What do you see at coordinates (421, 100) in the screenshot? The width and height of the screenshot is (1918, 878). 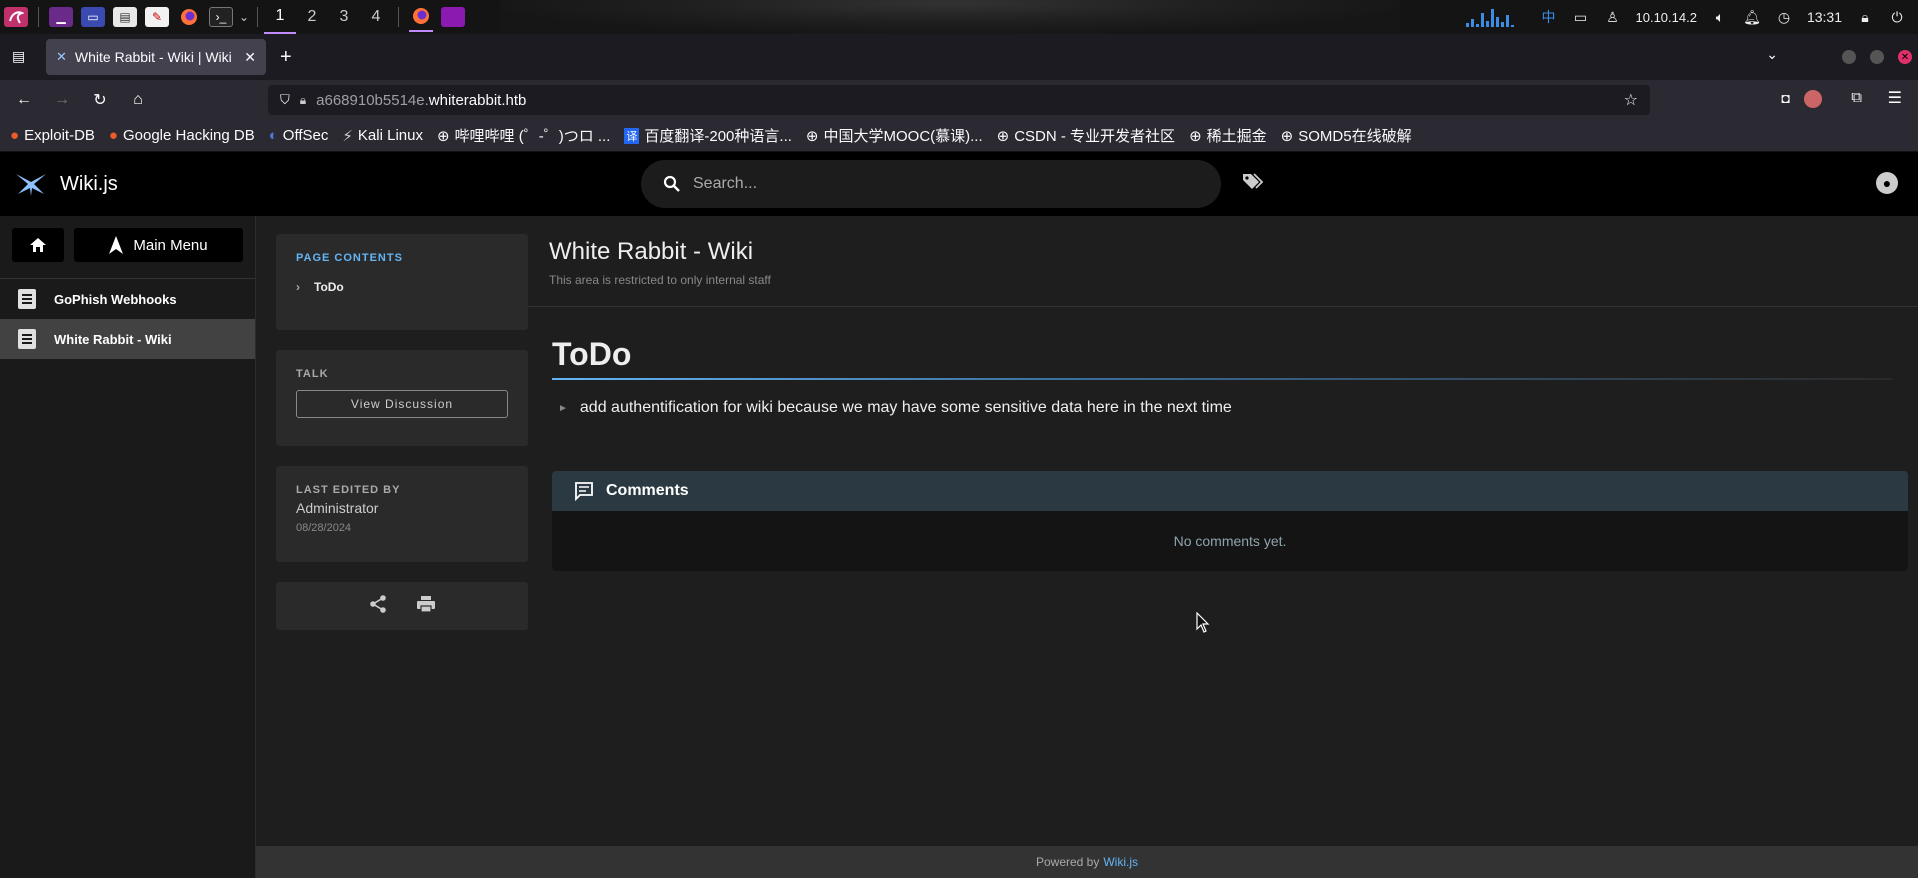 I see `url-text: a668910b5514e.whiterabbit.htb` at bounding box center [421, 100].